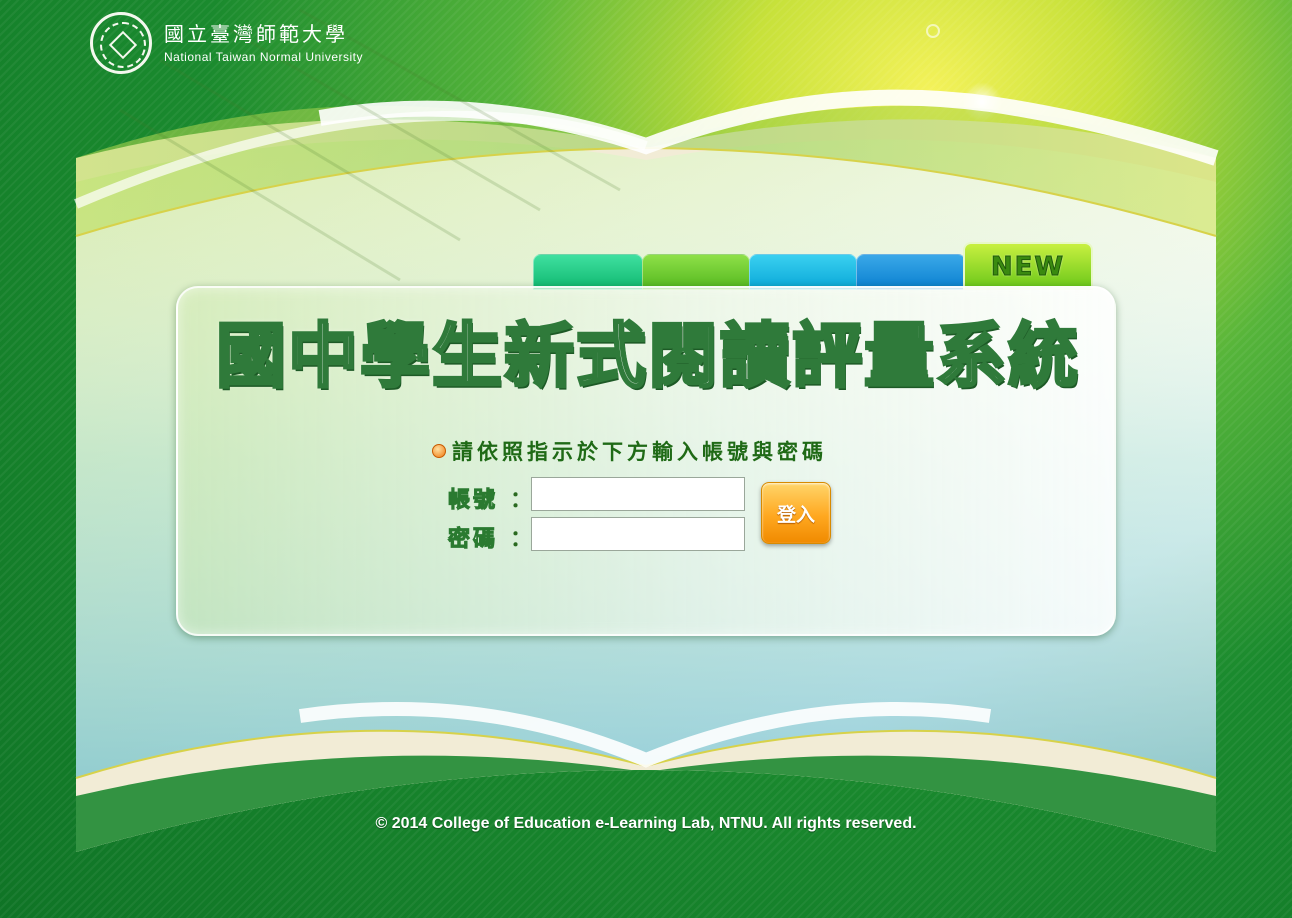  Describe the element at coordinates (473, 501) in the screenshot. I see `account-label: 帳號` at that location.